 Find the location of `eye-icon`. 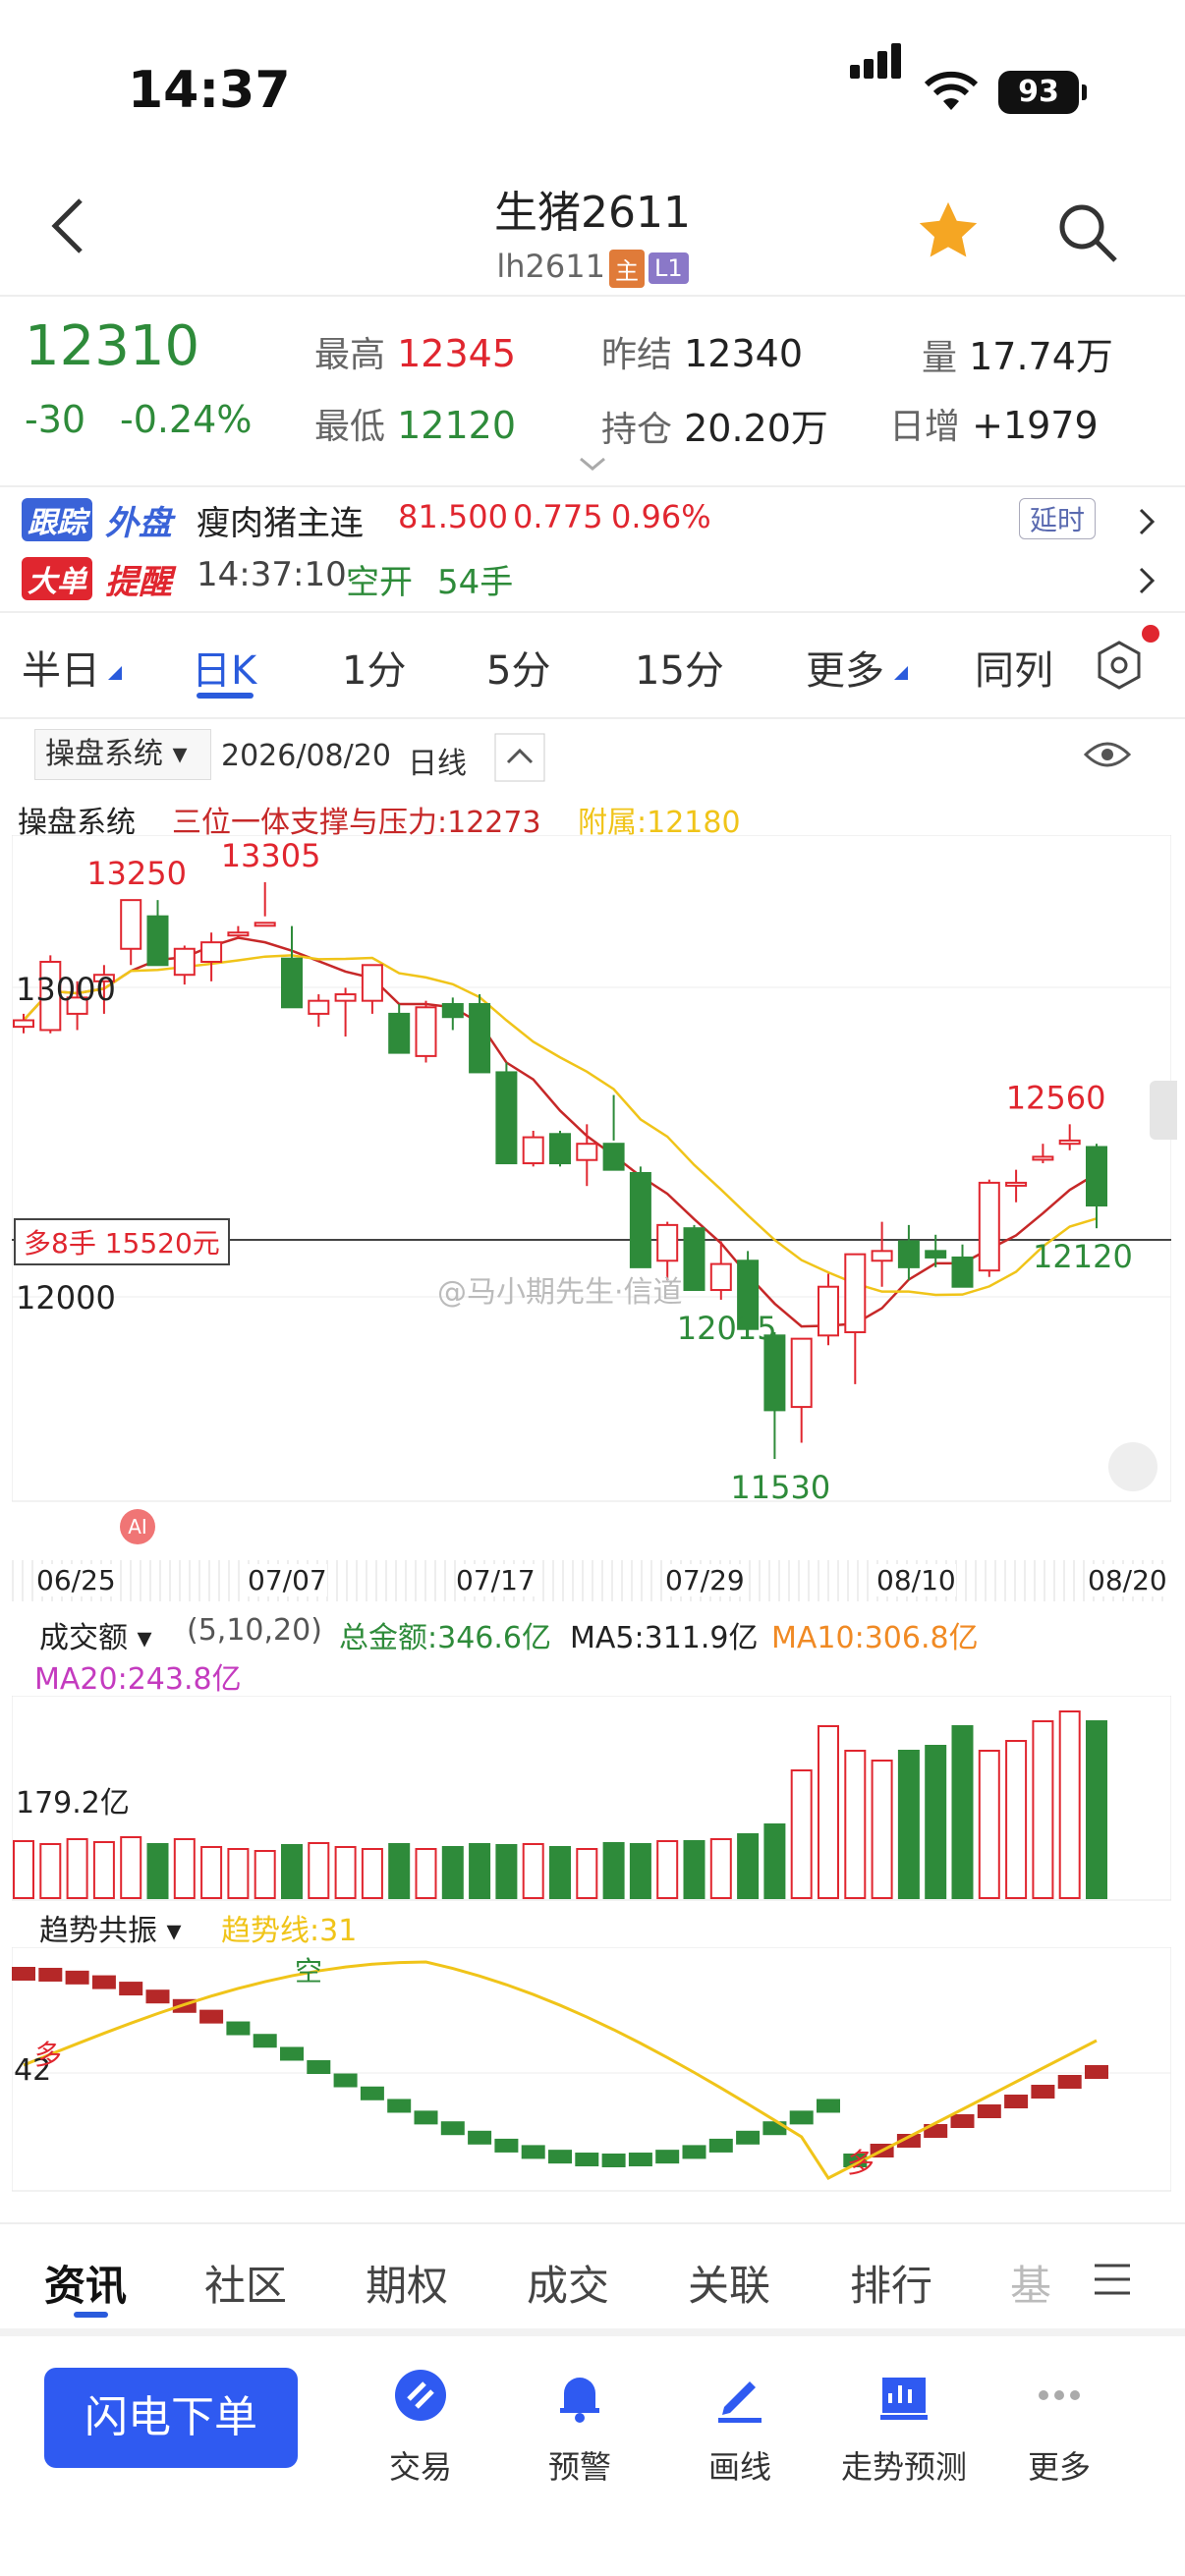

eye-icon is located at coordinates (1107, 754).